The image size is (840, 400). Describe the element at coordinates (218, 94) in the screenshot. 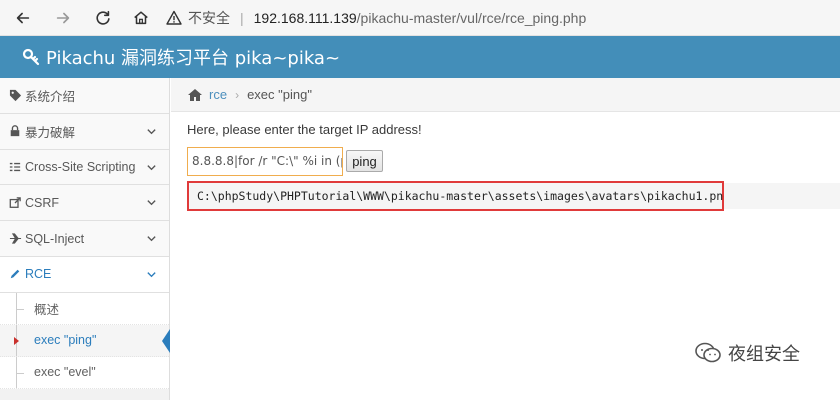

I see `breadcrumb-link-rce: rce` at that location.